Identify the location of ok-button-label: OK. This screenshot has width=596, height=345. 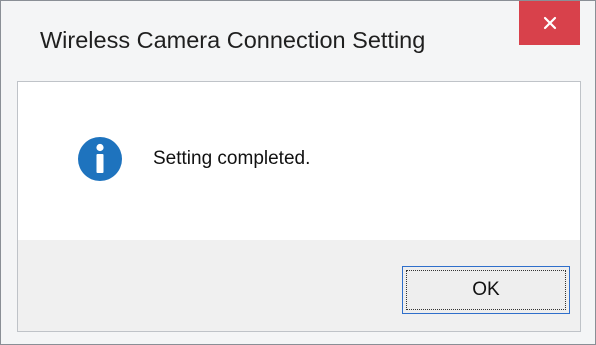
(486, 289).